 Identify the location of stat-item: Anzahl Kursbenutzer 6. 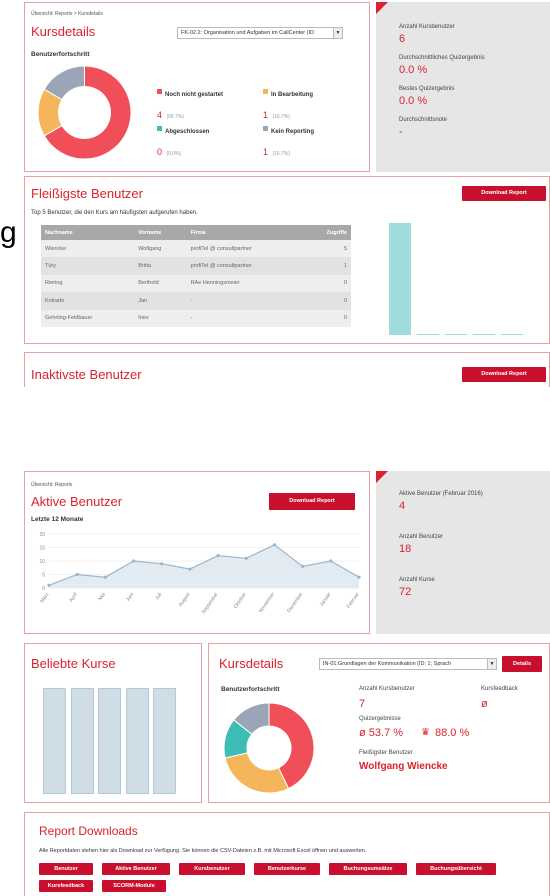
(427, 34).